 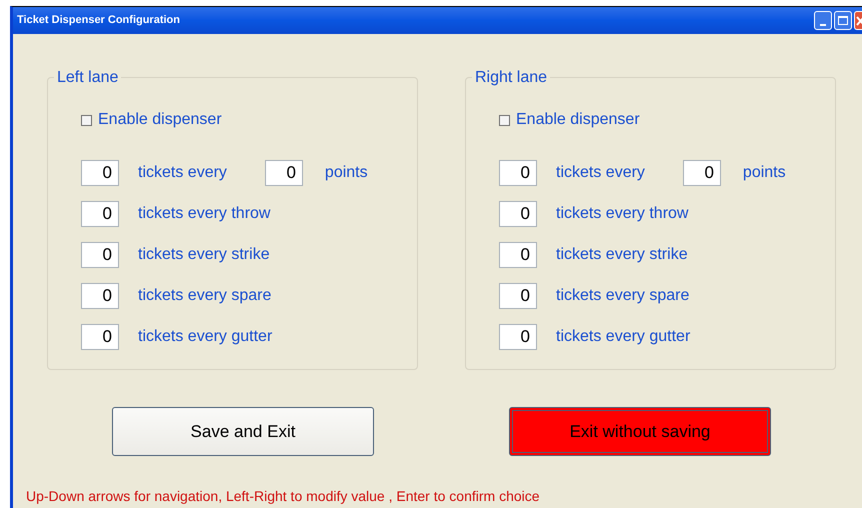 I want to click on window-title: Ticket Dispenser Configuration, so click(x=99, y=20).